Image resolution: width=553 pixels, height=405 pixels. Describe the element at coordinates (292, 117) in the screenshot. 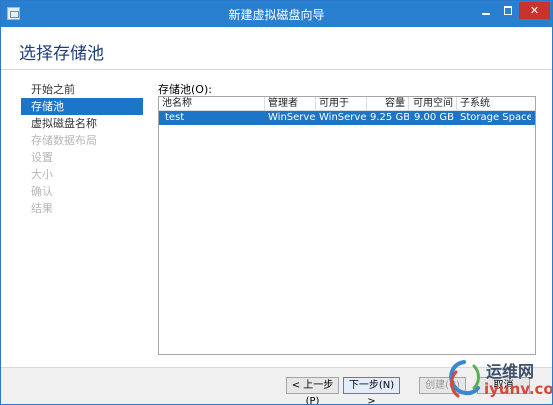

I see `managed-by-cell: WinServer` at that location.